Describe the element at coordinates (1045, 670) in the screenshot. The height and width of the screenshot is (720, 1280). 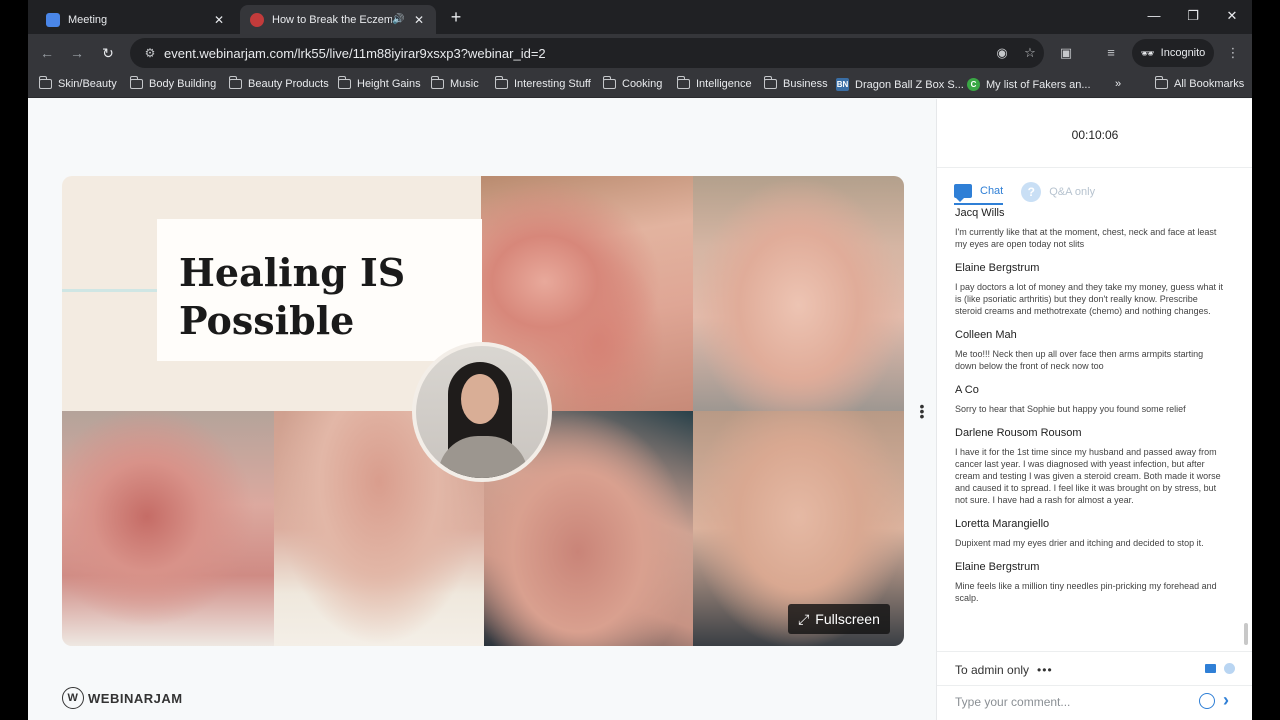
I see `more-options-icon: •••` at that location.